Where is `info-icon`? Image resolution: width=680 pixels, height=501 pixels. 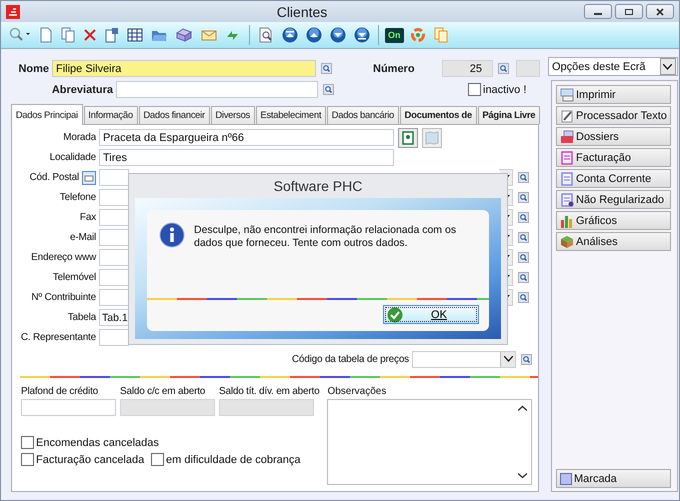 info-icon is located at coordinates (172, 235).